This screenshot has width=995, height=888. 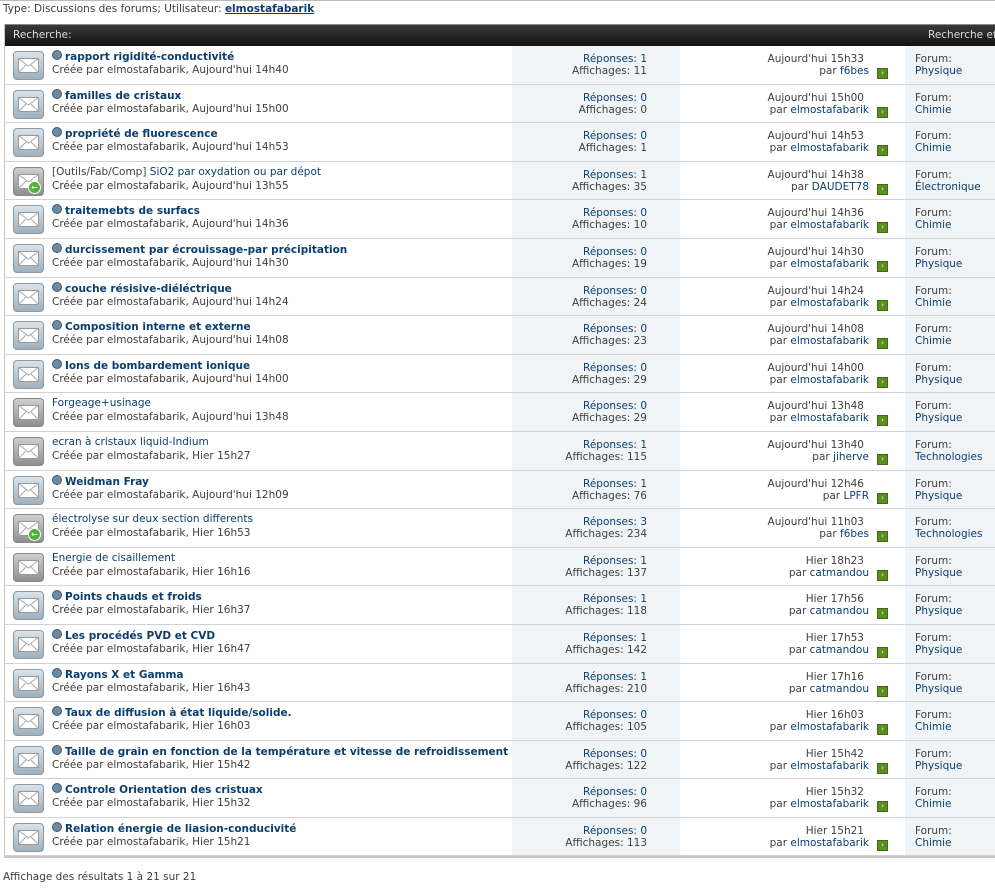 What do you see at coordinates (148, 289) in the screenshot?
I see `thread-title-link: couche résisive-diéléctrique` at bounding box center [148, 289].